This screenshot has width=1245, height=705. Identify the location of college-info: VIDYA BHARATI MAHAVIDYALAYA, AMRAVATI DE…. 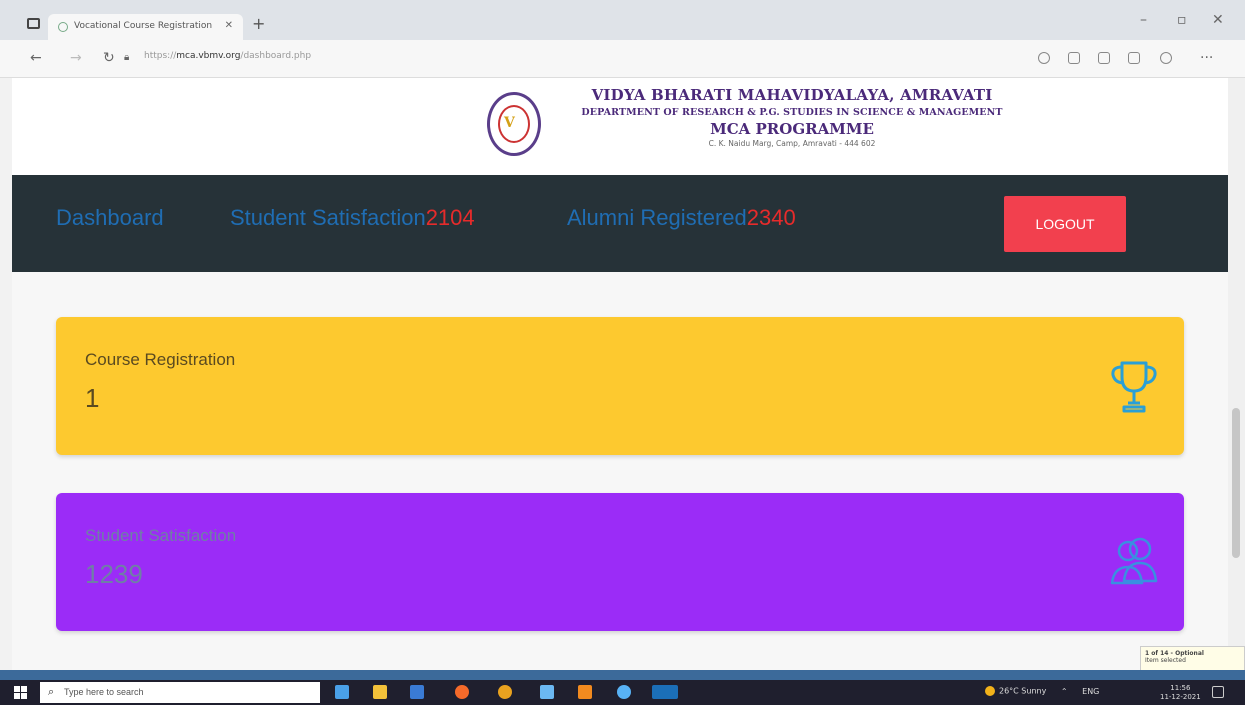
(792, 117).